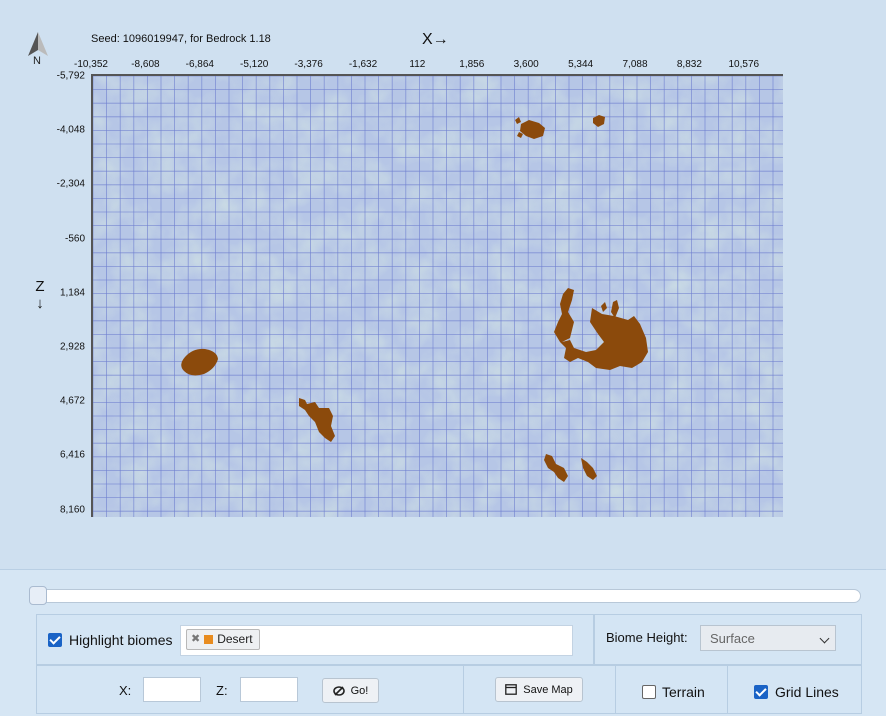 The image size is (886, 716). Describe the element at coordinates (417, 64) in the screenshot. I see `x-tick-label: 112` at that location.